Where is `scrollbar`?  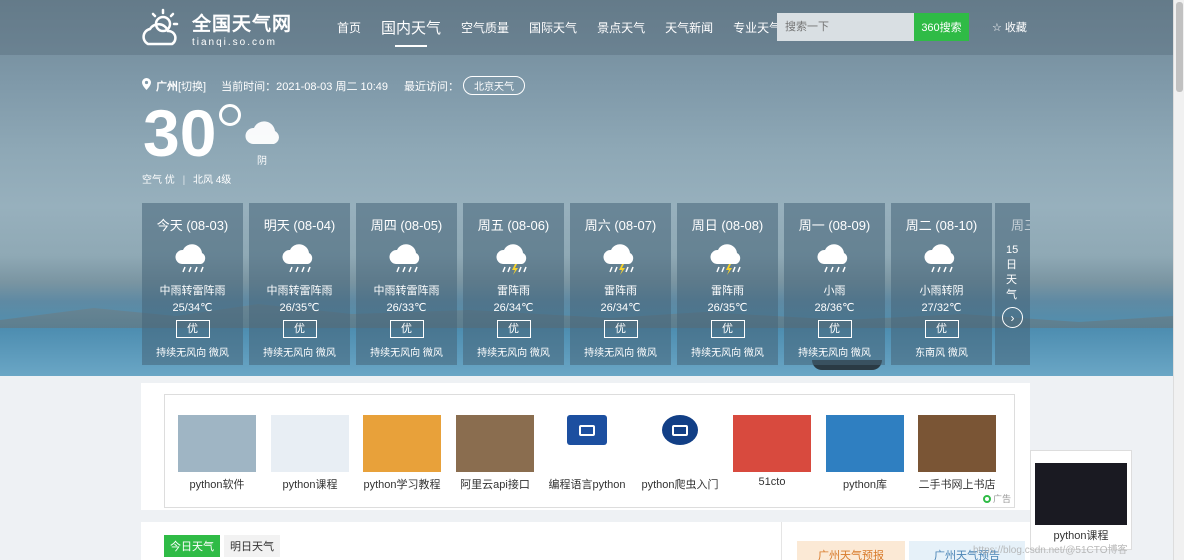
scrollbar is located at coordinates (1178, 280).